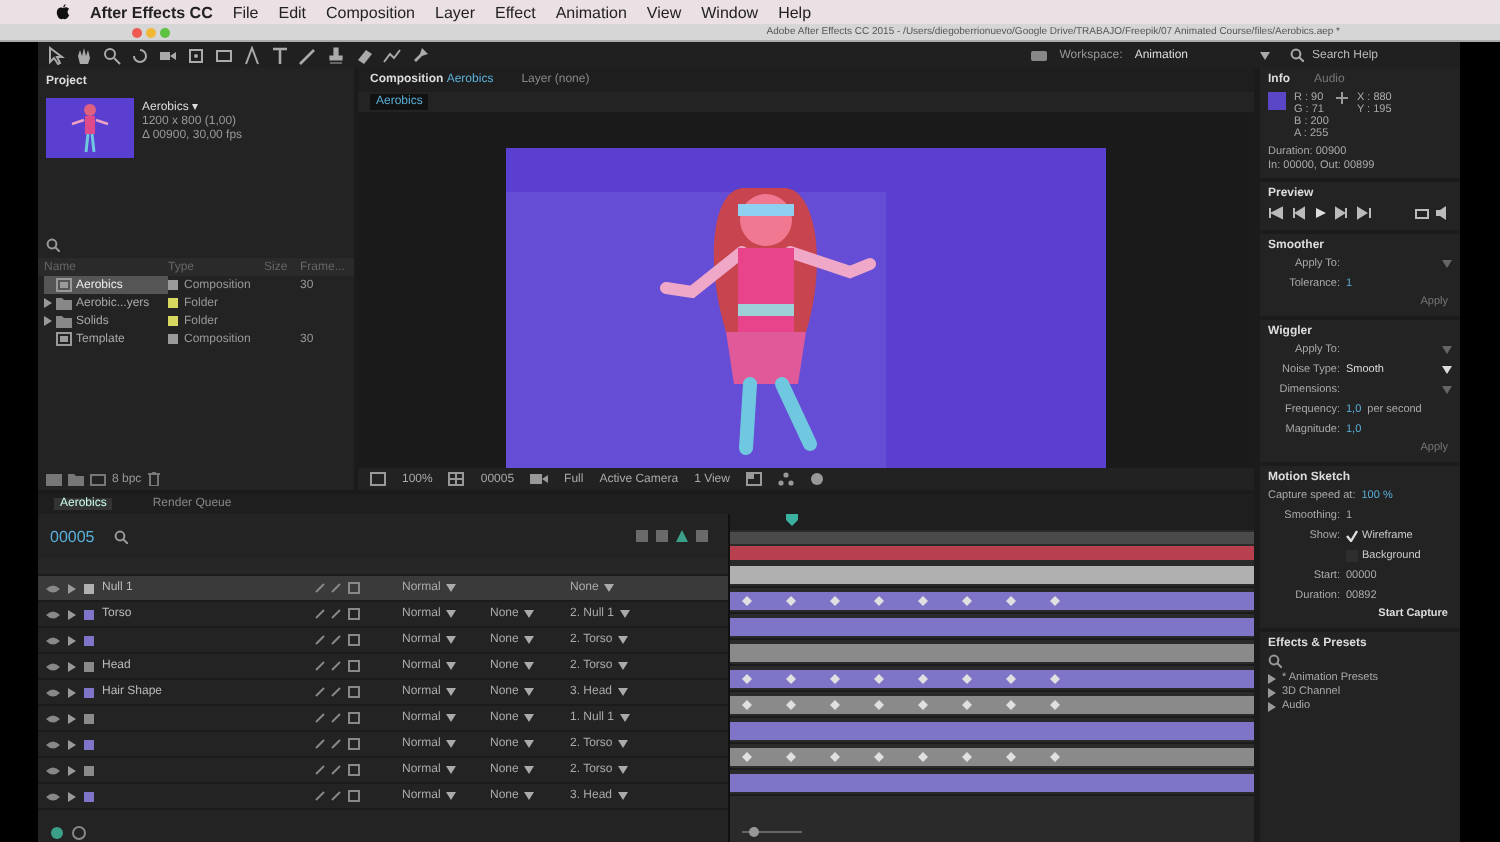  Describe the element at coordinates (196, 55) in the screenshot. I see `pan-behind-icon` at that location.